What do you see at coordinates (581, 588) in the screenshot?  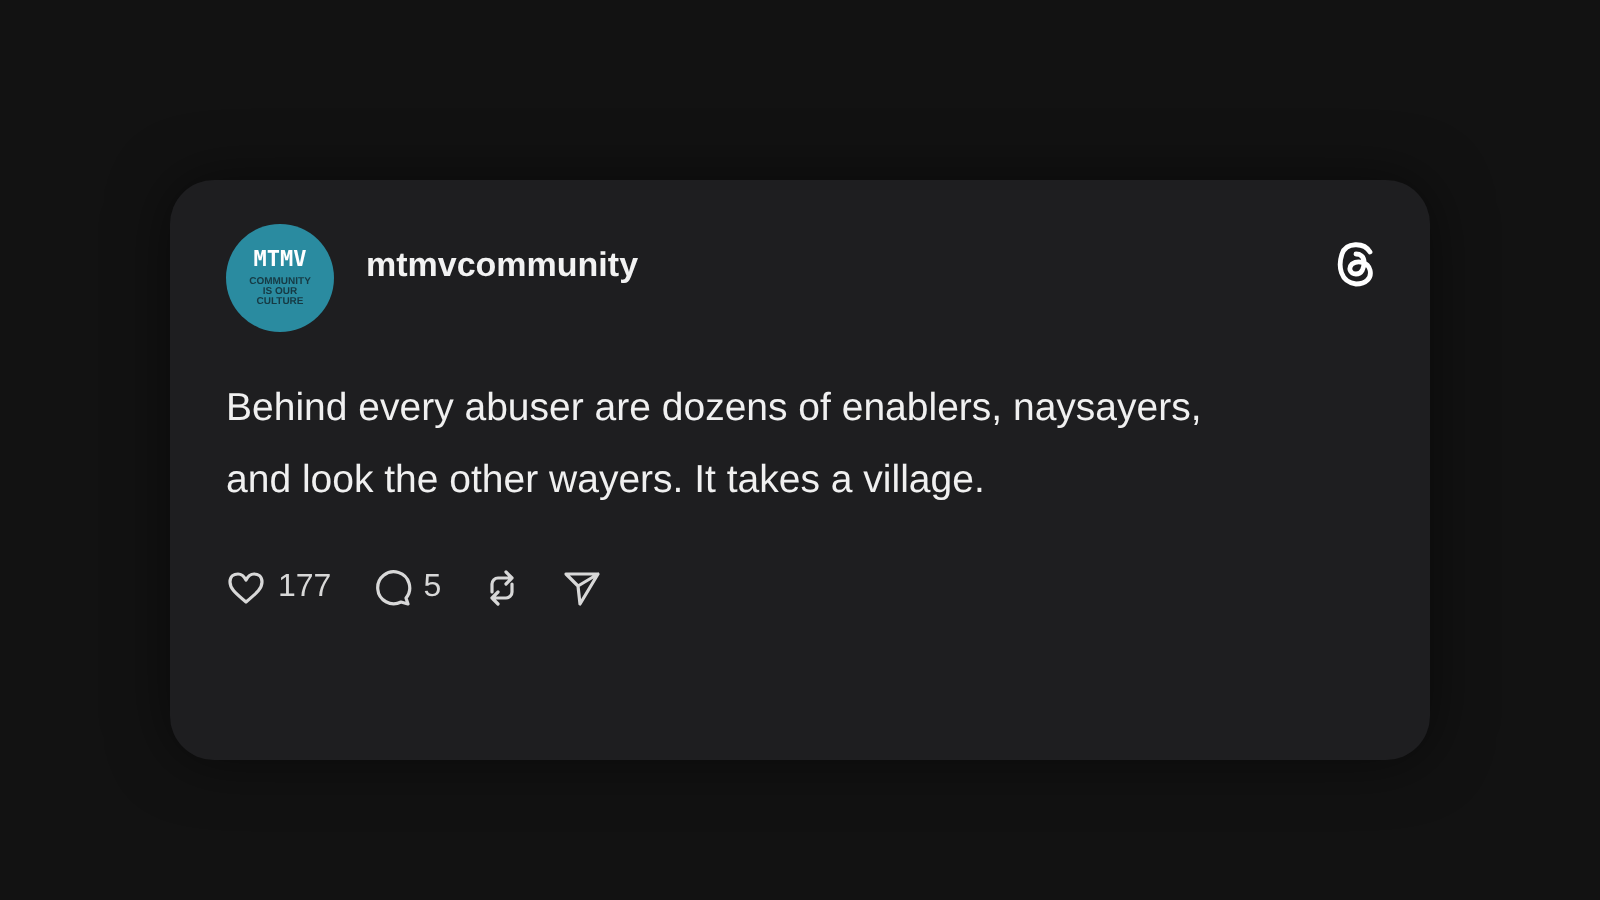 I see `send-icon` at bounding box center [581, 588].